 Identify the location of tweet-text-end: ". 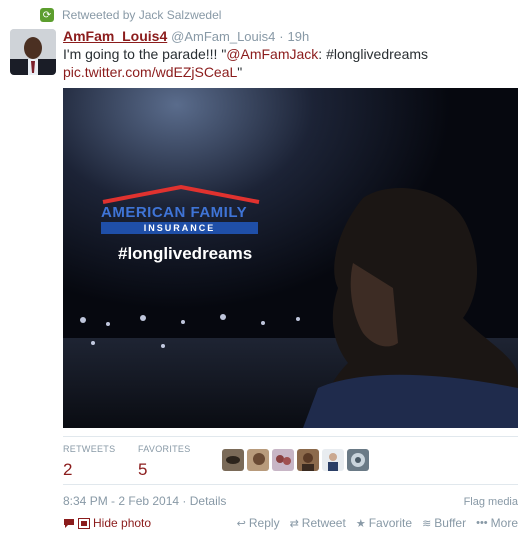
(240, 72).